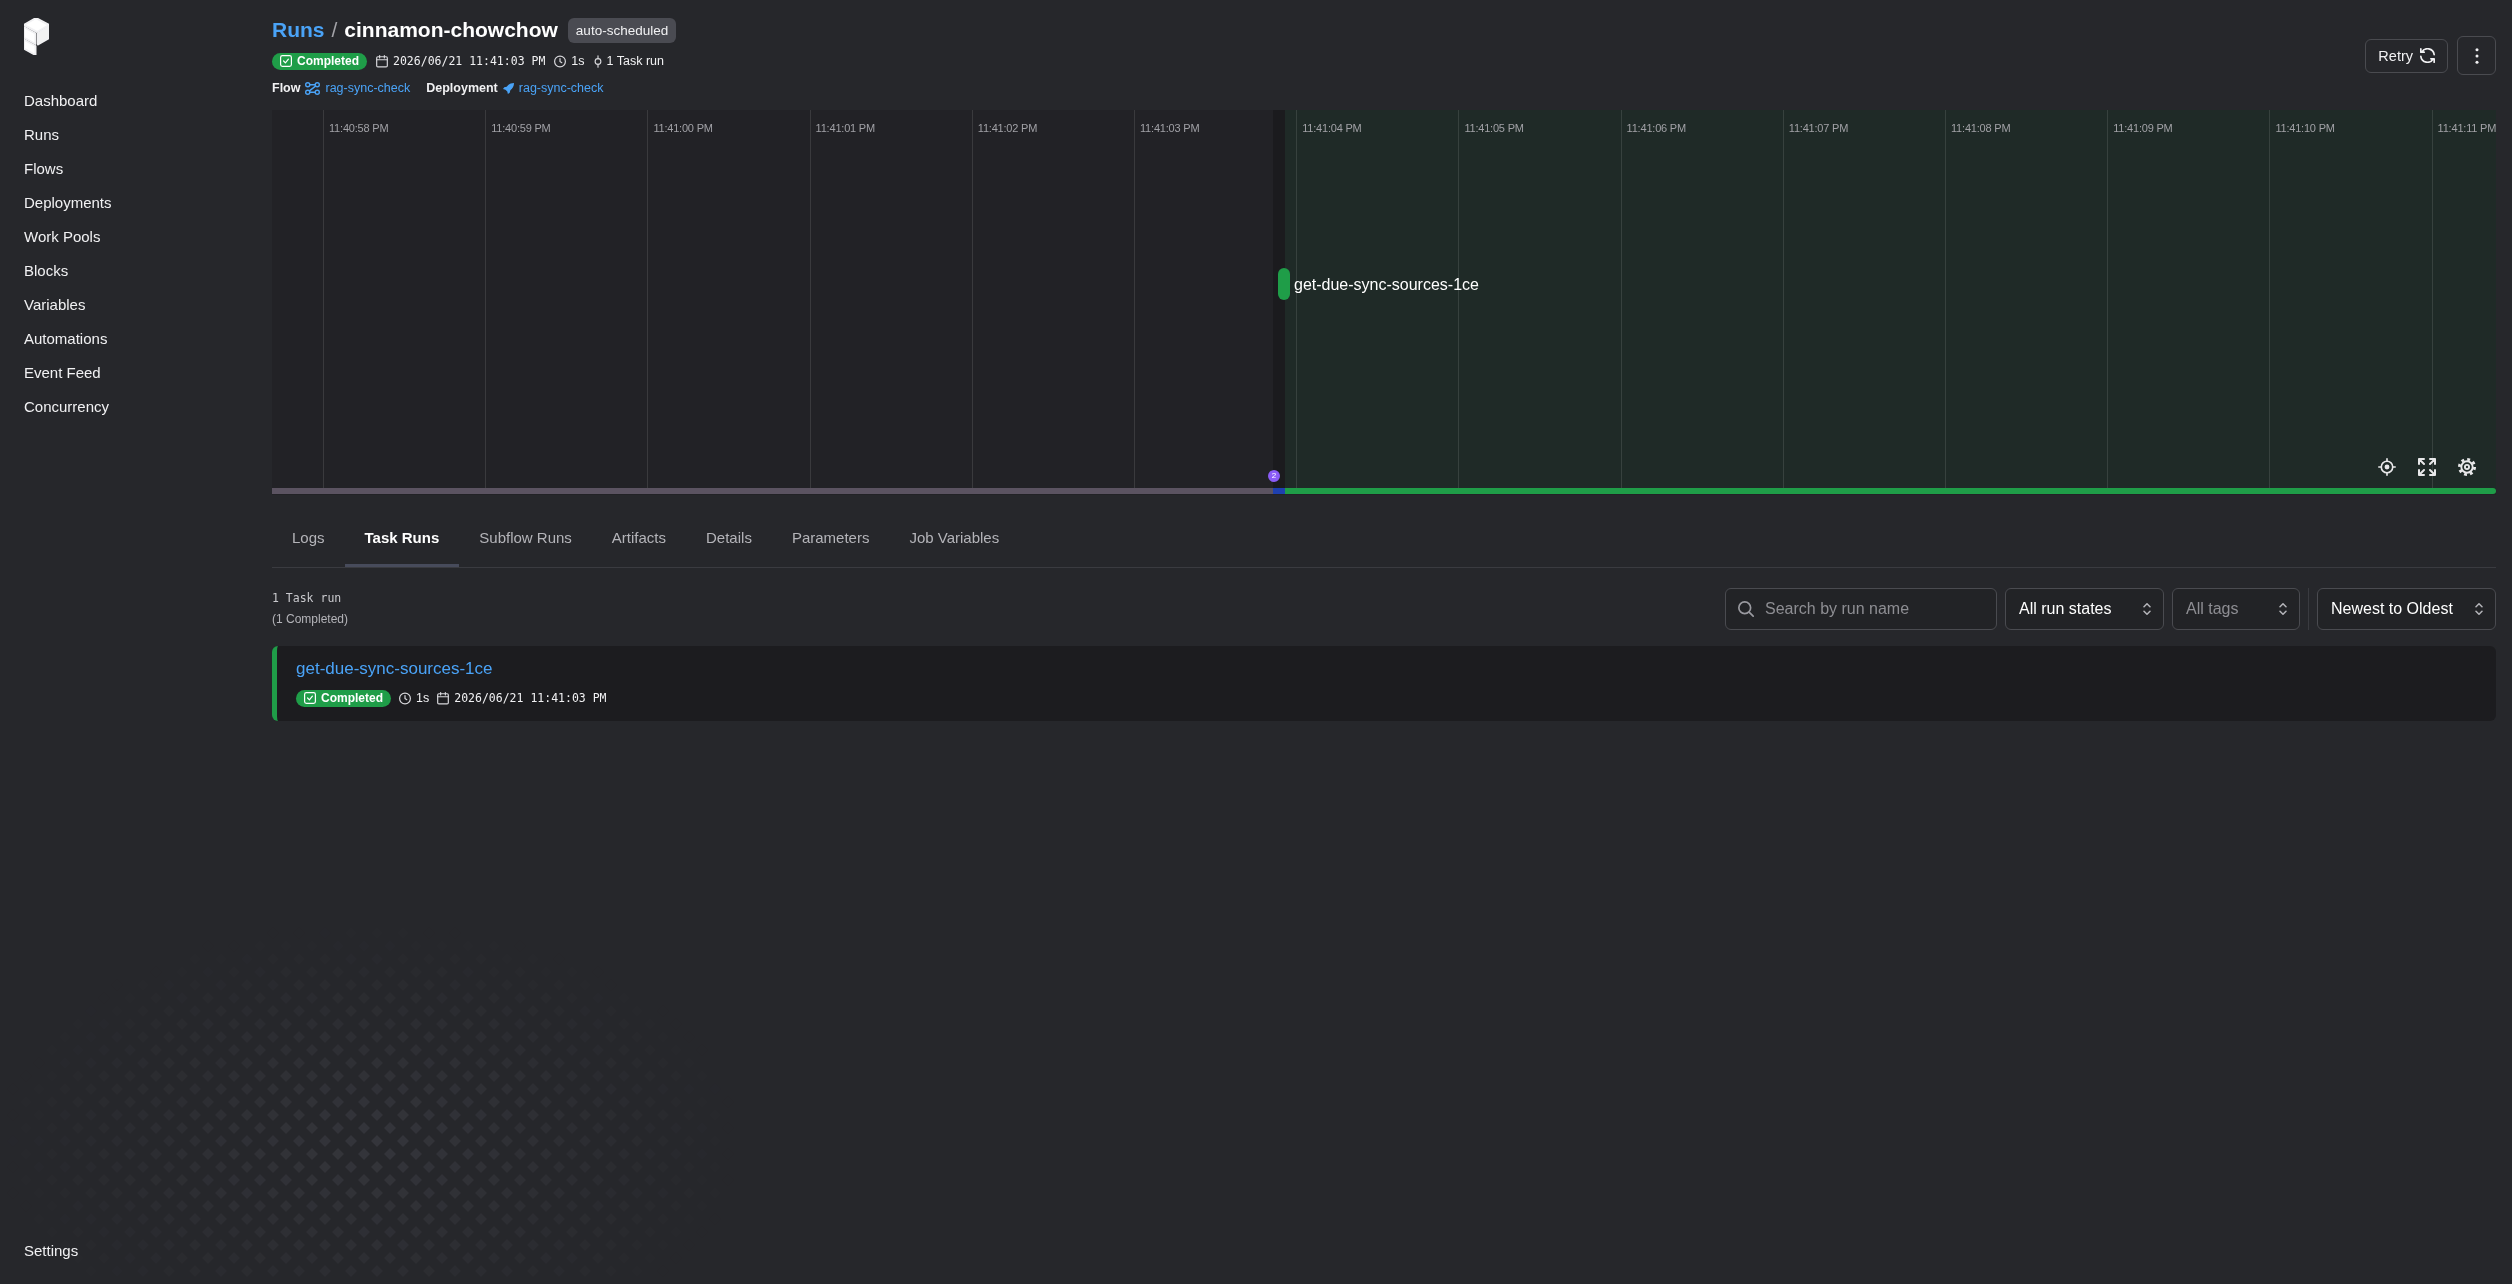 This screenshot has width=2512, height=1284. What do you see at coordinates (508, 88) in the screenshot?
I see `rocket-icon` at bounding box center [508, 88].